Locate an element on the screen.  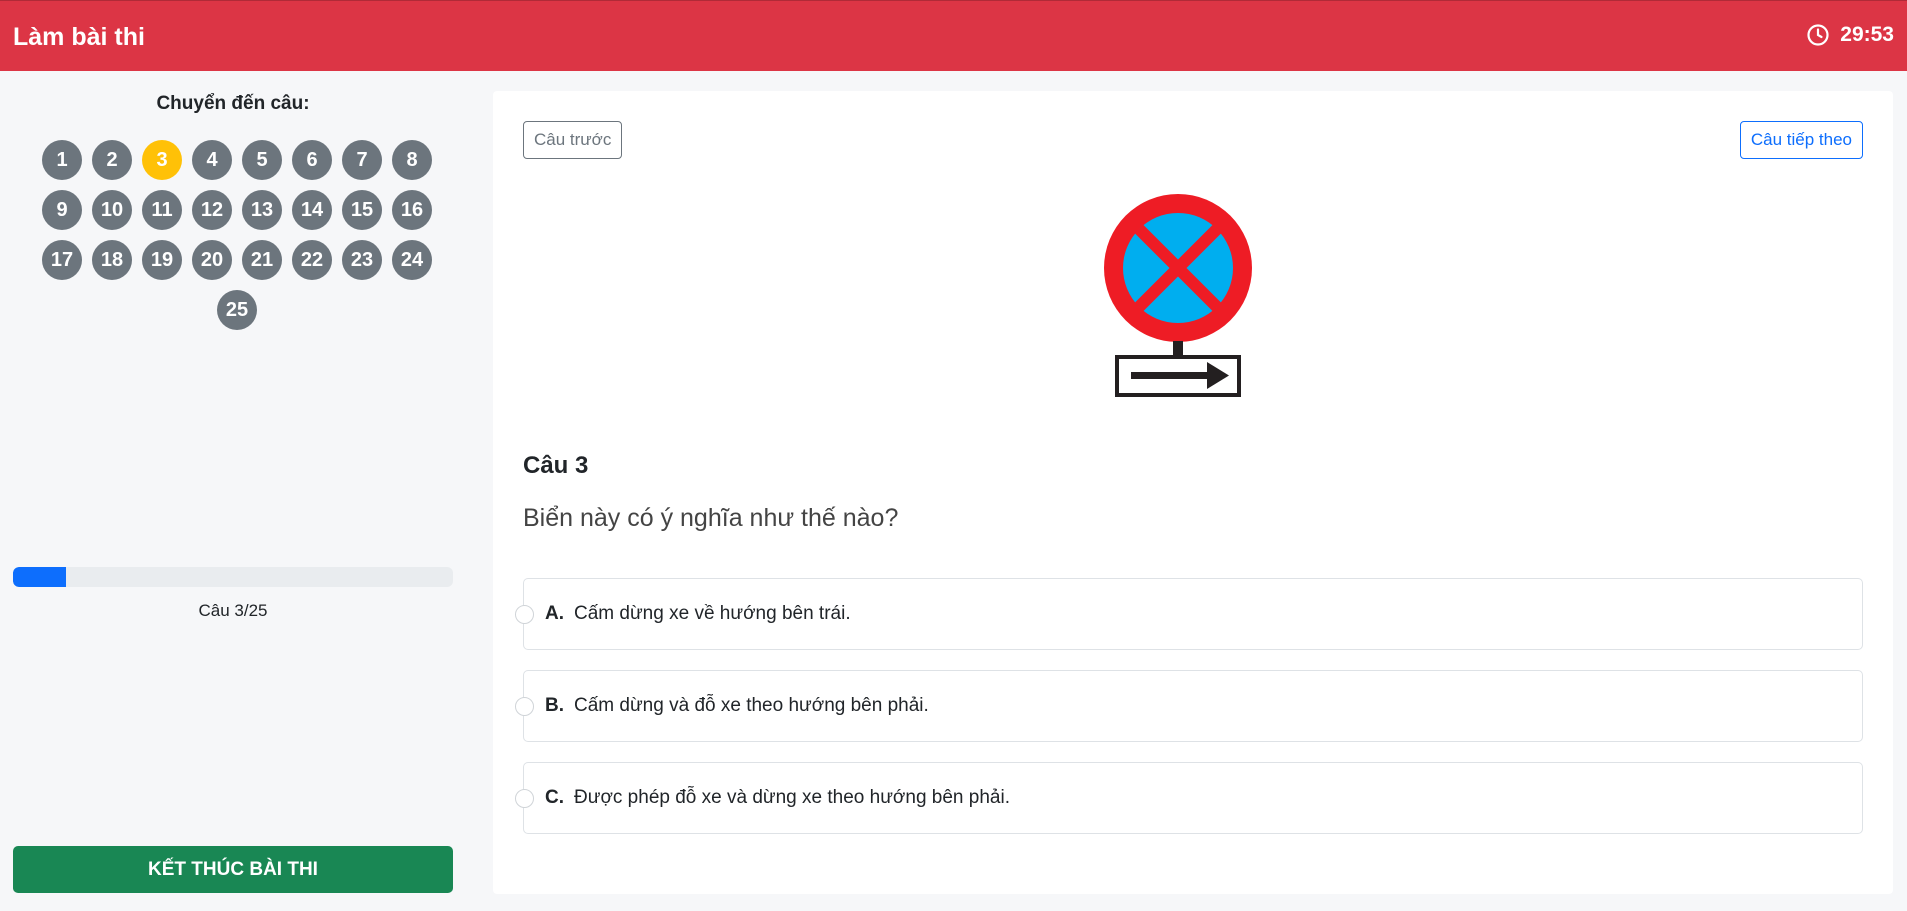
jump-to-label: Chuyển đến câu: is located at coordinates (233, 103).